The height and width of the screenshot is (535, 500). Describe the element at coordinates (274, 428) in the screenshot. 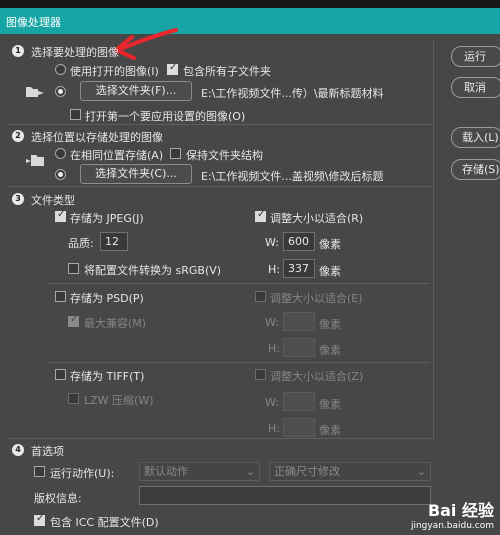

I see `tiff-height-label: H:` at that location.